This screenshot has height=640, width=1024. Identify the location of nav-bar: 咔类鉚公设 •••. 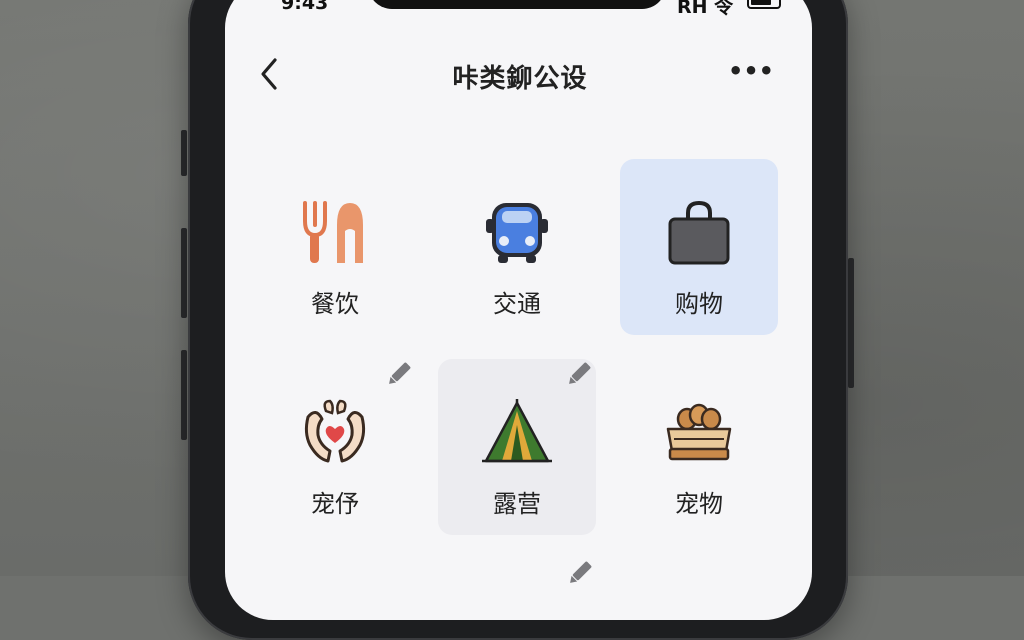
(518, 74).